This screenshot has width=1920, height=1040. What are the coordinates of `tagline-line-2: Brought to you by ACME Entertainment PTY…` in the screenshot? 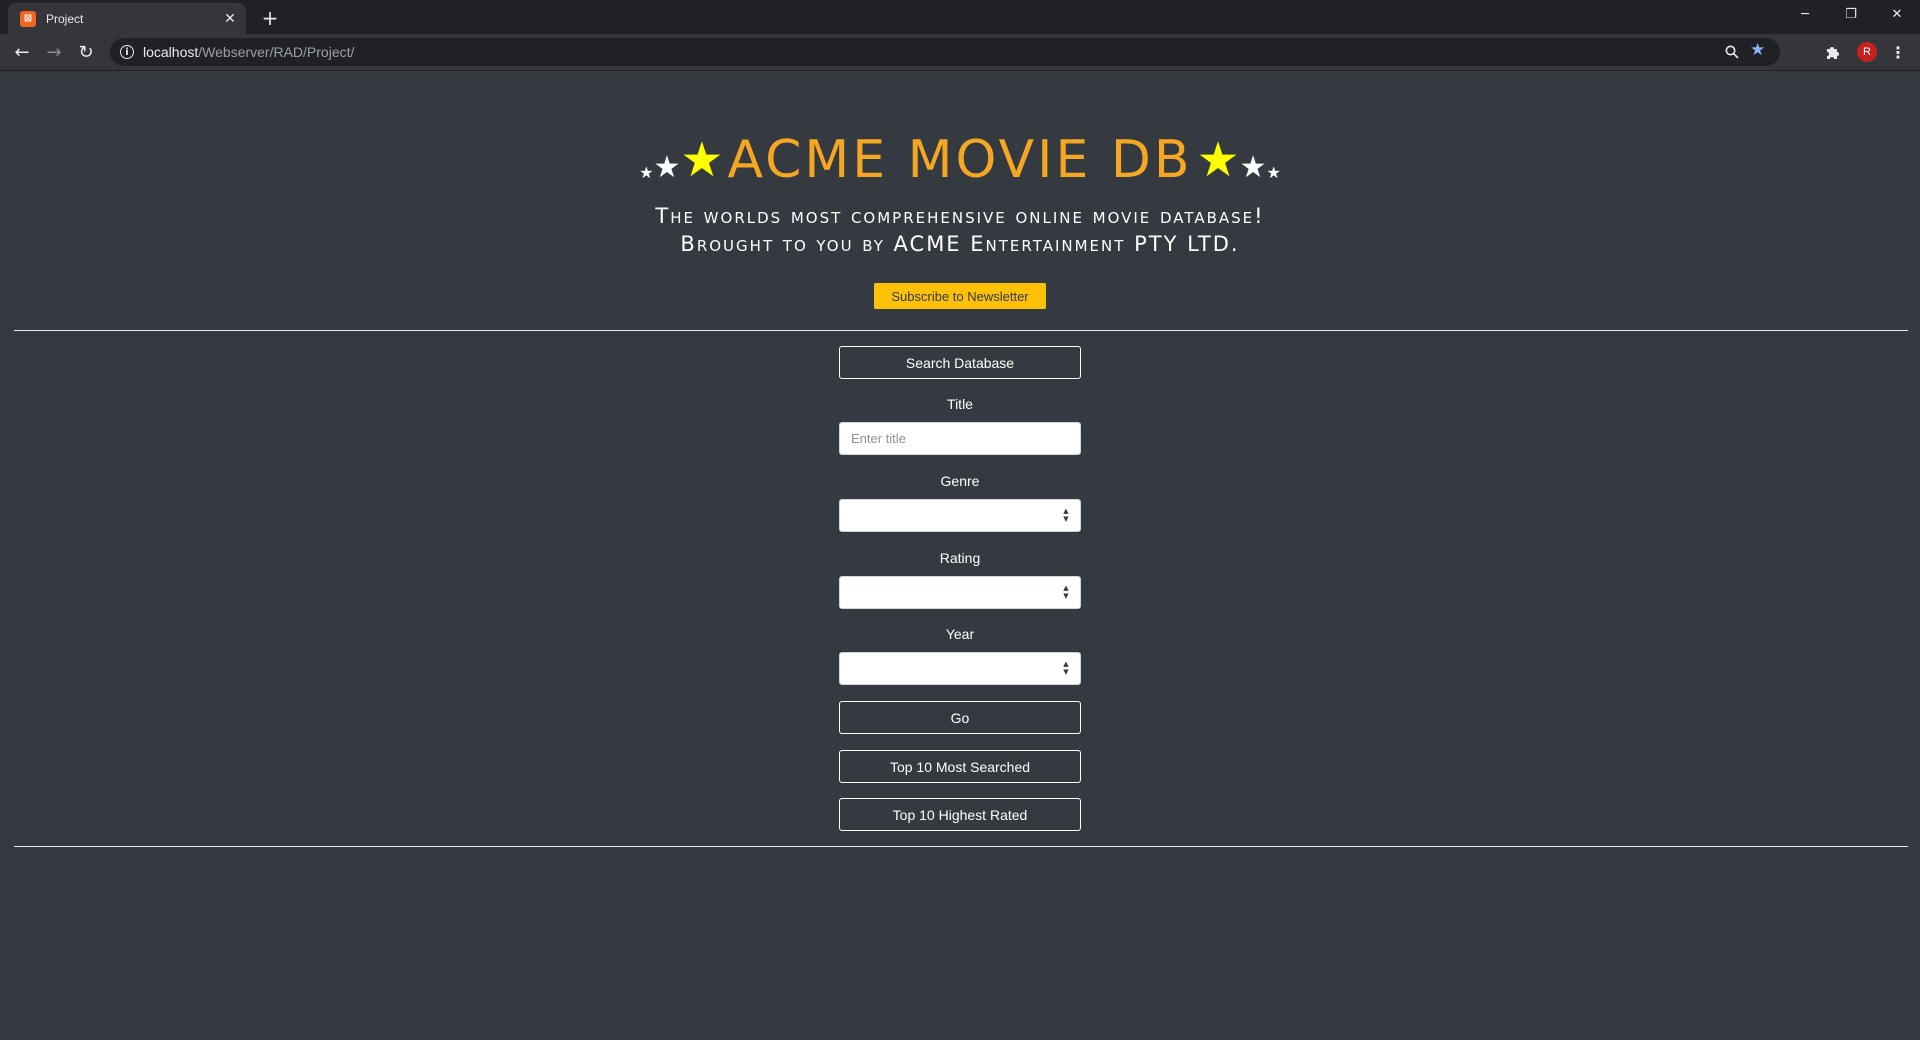 It's located at (960, 244).